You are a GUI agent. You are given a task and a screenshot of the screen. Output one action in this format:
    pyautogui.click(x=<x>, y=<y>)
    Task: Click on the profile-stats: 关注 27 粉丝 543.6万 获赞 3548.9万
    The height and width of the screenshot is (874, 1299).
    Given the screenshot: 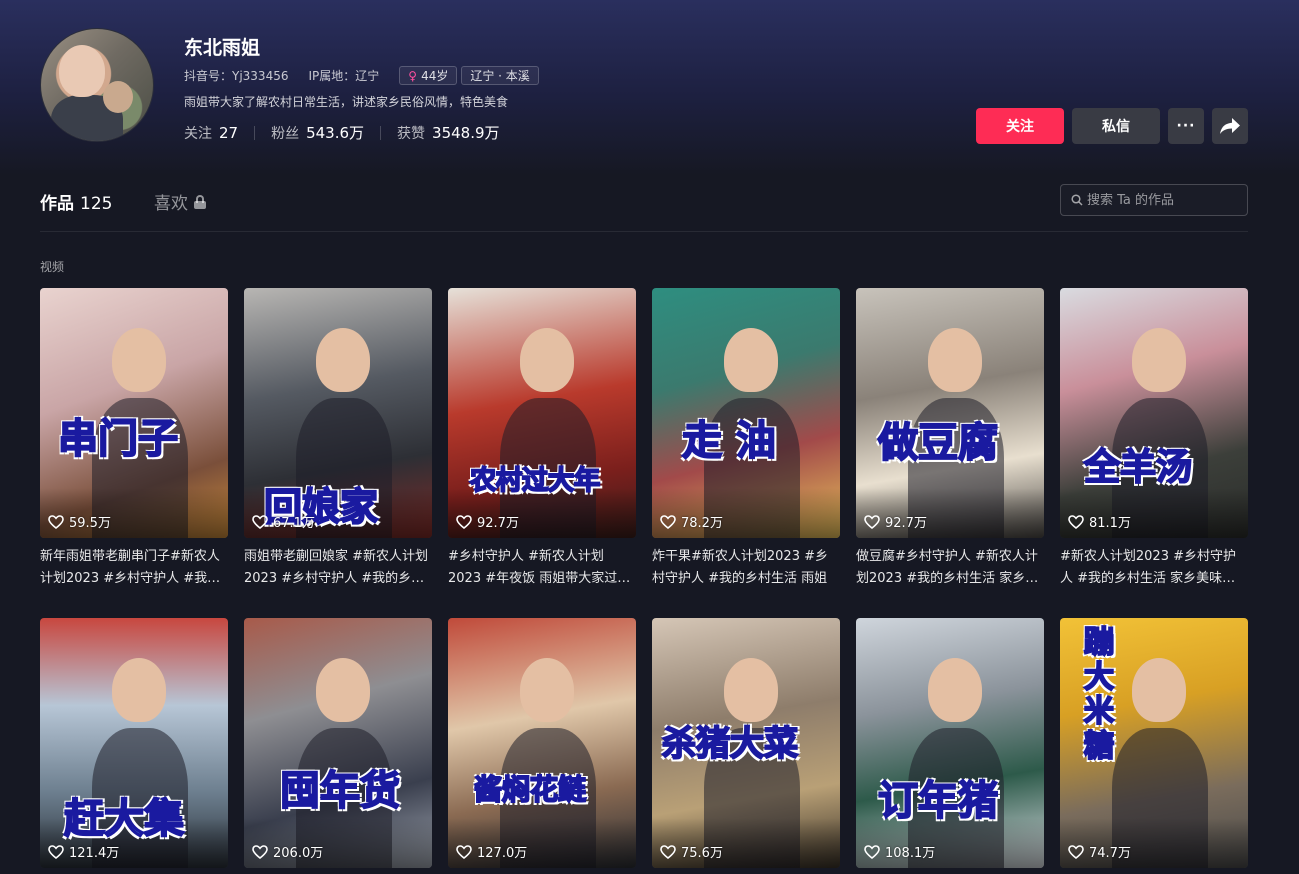 What is the action you would take?
    pyautogui.click(x=342, y=132)
    